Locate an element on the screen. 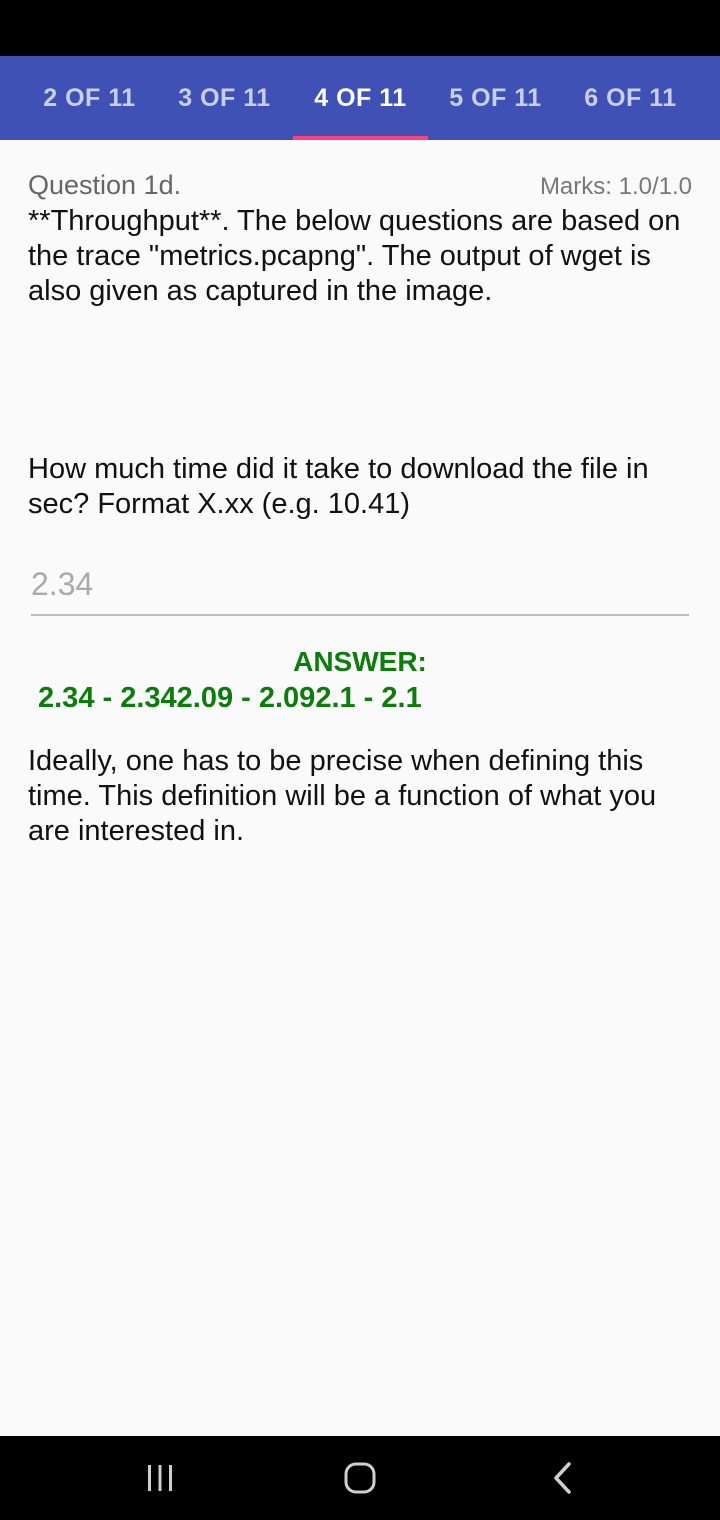 This screenshot has width=720, height=1520. recent-apps-icon is located at coordinates (160, 1478).